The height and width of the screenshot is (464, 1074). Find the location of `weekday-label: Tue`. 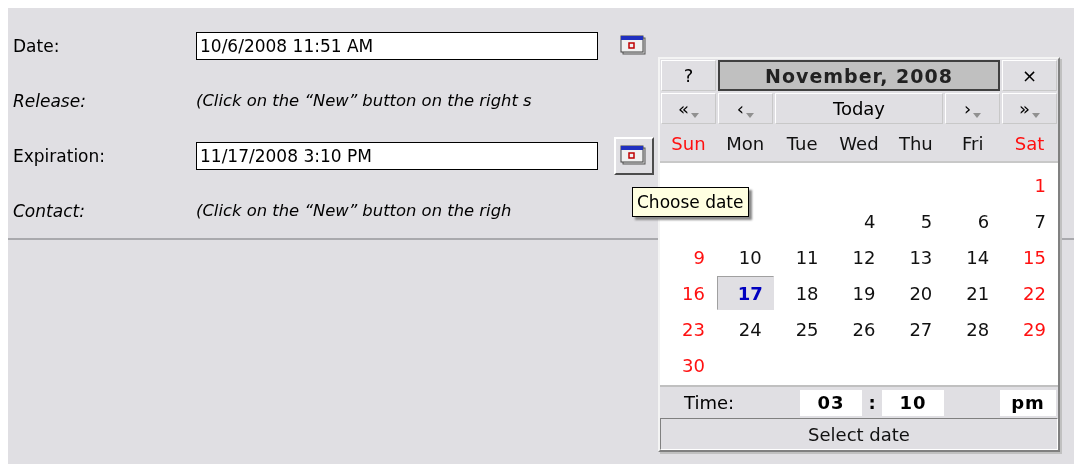

weekday-label: Tue is located at coordinates (802, 143).